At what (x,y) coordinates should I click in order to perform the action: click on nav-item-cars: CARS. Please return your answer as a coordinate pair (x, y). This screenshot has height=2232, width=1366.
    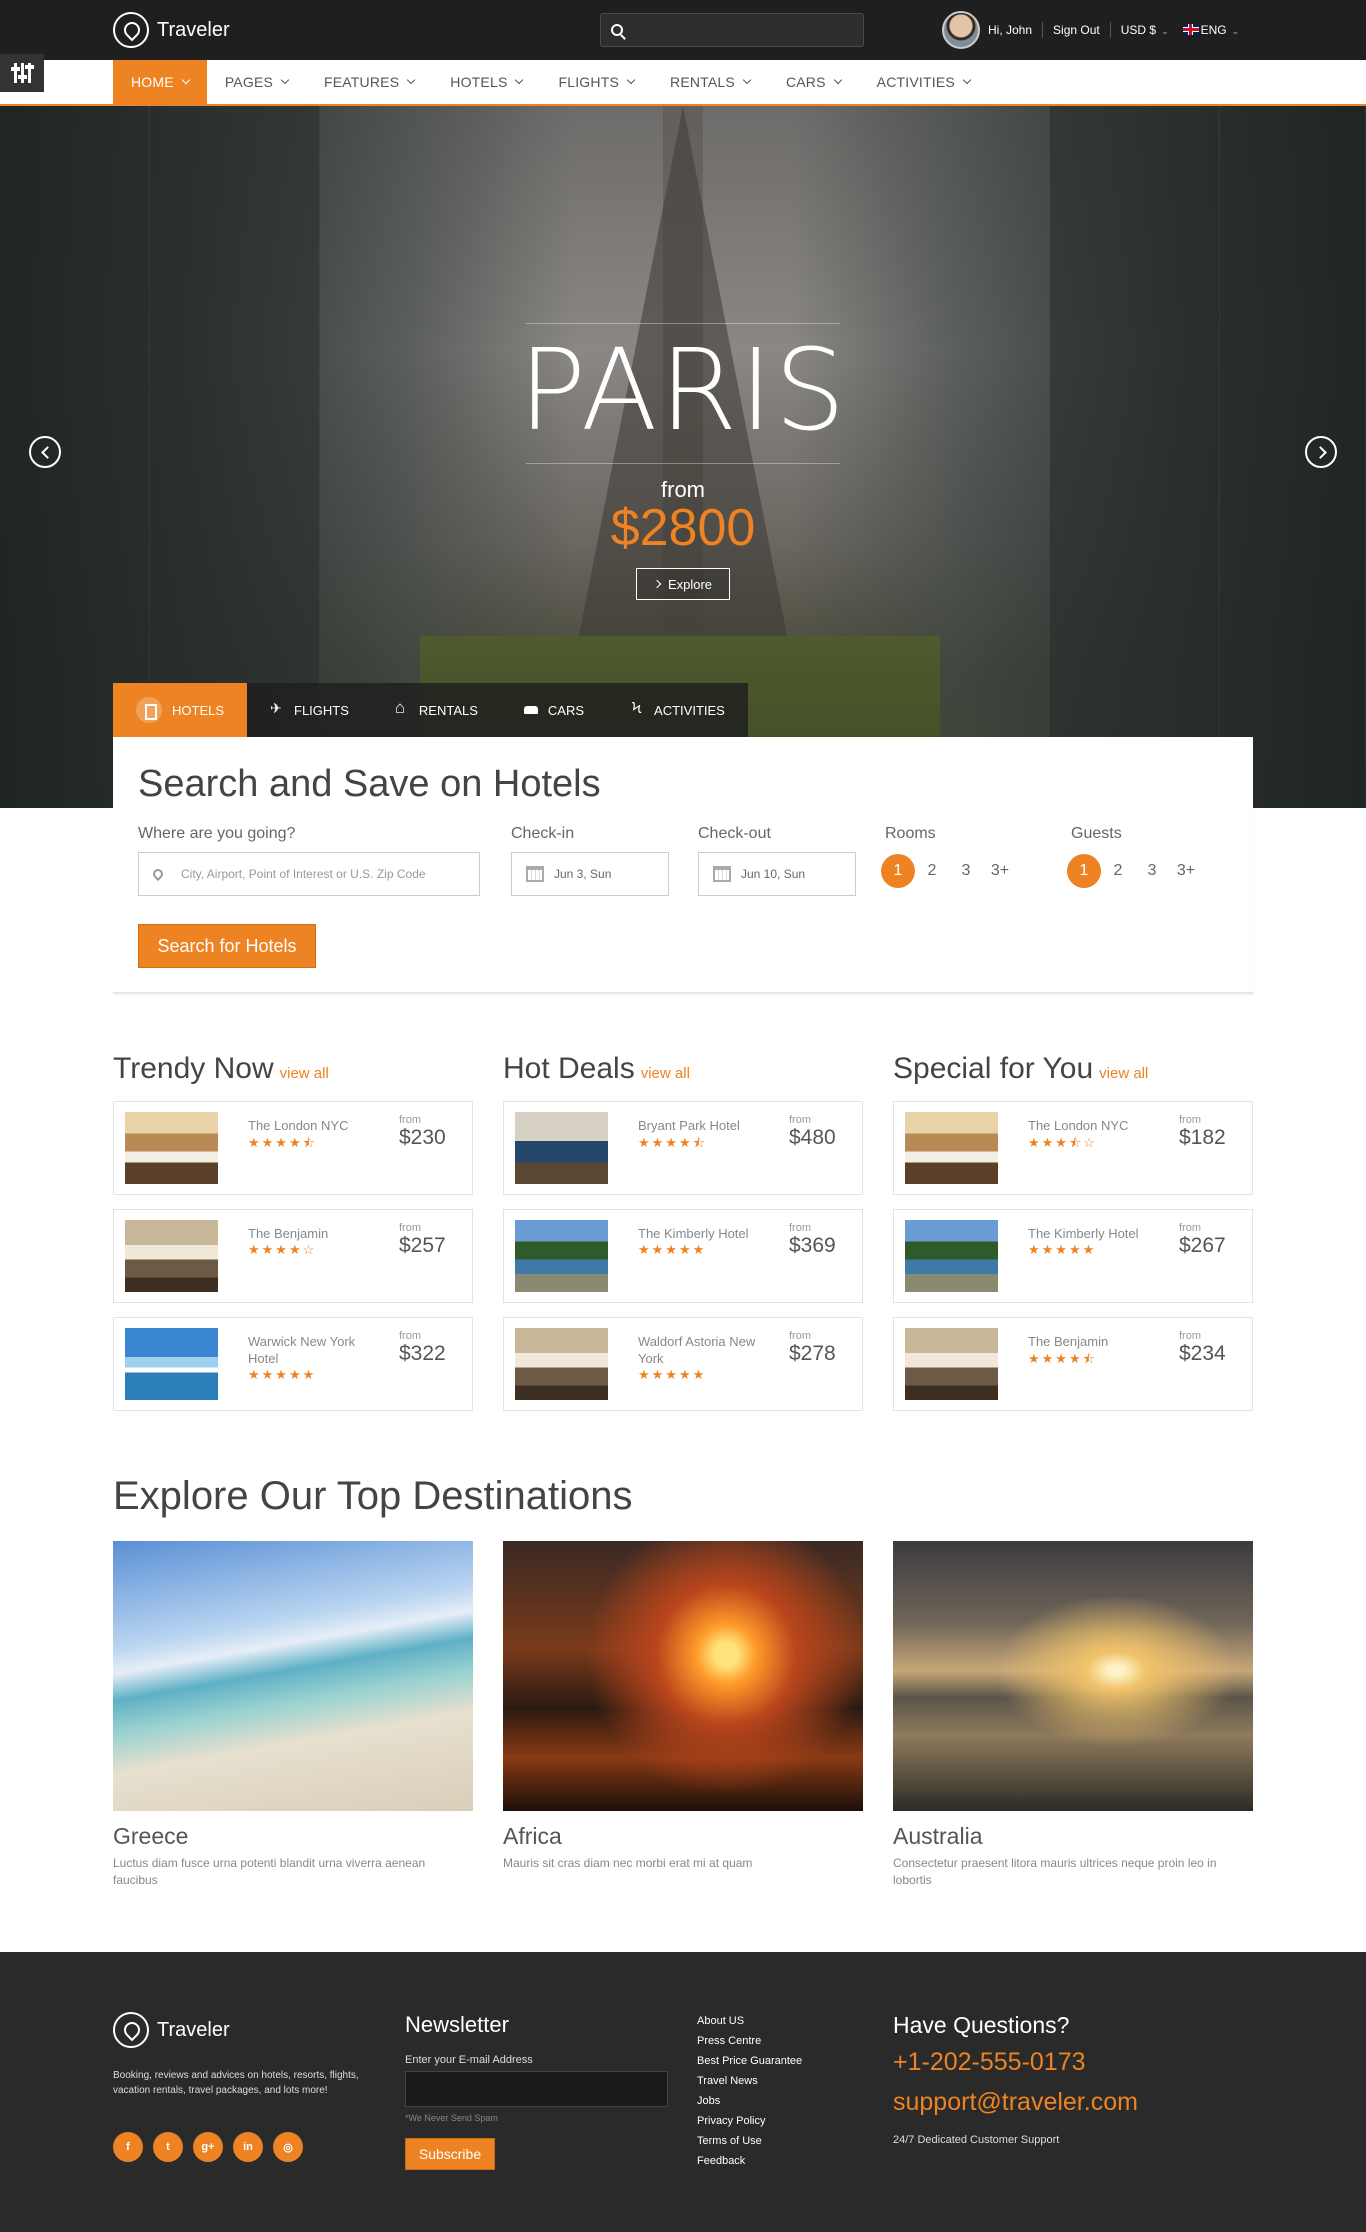
    Looking at the image, I should click on (813, 82).